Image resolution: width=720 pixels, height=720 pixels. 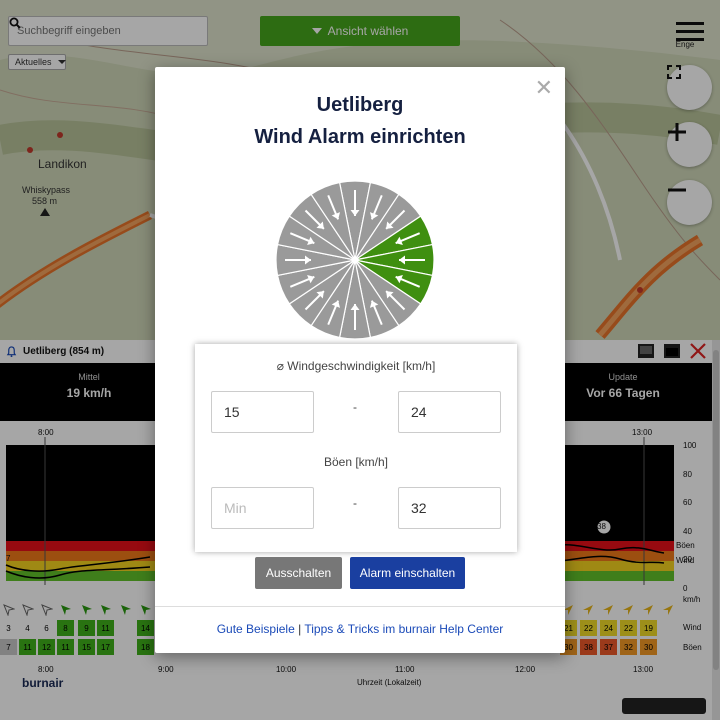 What do you see at coordinates (360, 105) in the screenshot?
I see `dialog-title-station: Uetliberg` at bounding box center [360, 105].